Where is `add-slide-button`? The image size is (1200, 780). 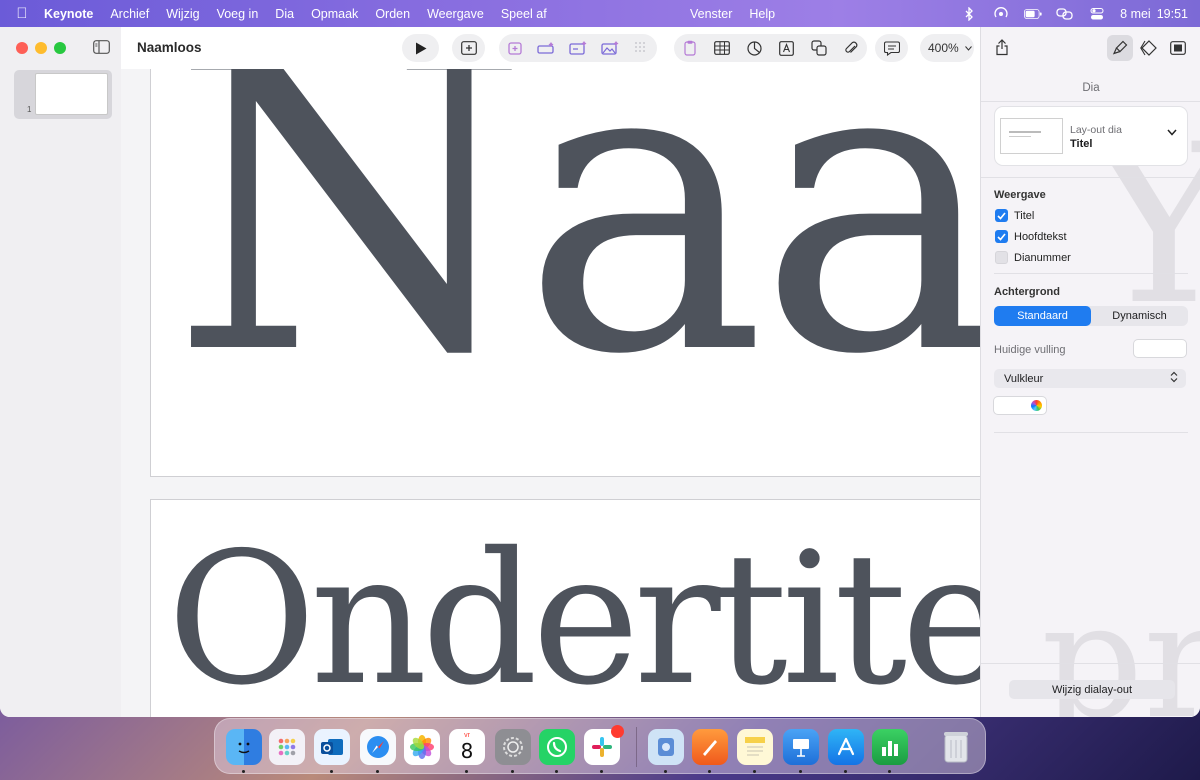 add-slide-button is located at coordinates (468, 48).